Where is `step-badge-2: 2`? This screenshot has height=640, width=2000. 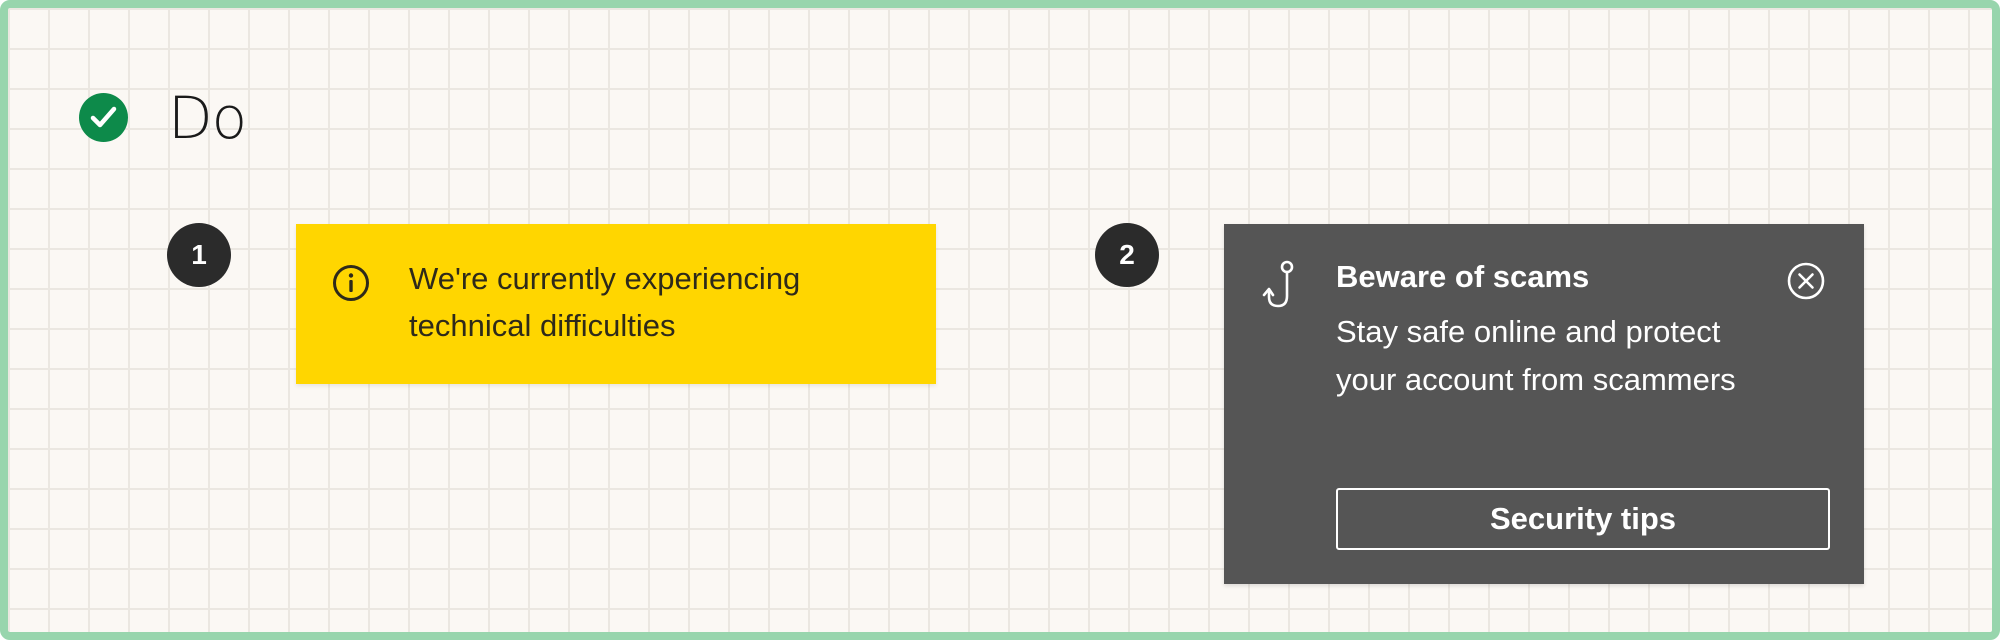
step-badge-2: 2 is located at coordinates (1127, 255).